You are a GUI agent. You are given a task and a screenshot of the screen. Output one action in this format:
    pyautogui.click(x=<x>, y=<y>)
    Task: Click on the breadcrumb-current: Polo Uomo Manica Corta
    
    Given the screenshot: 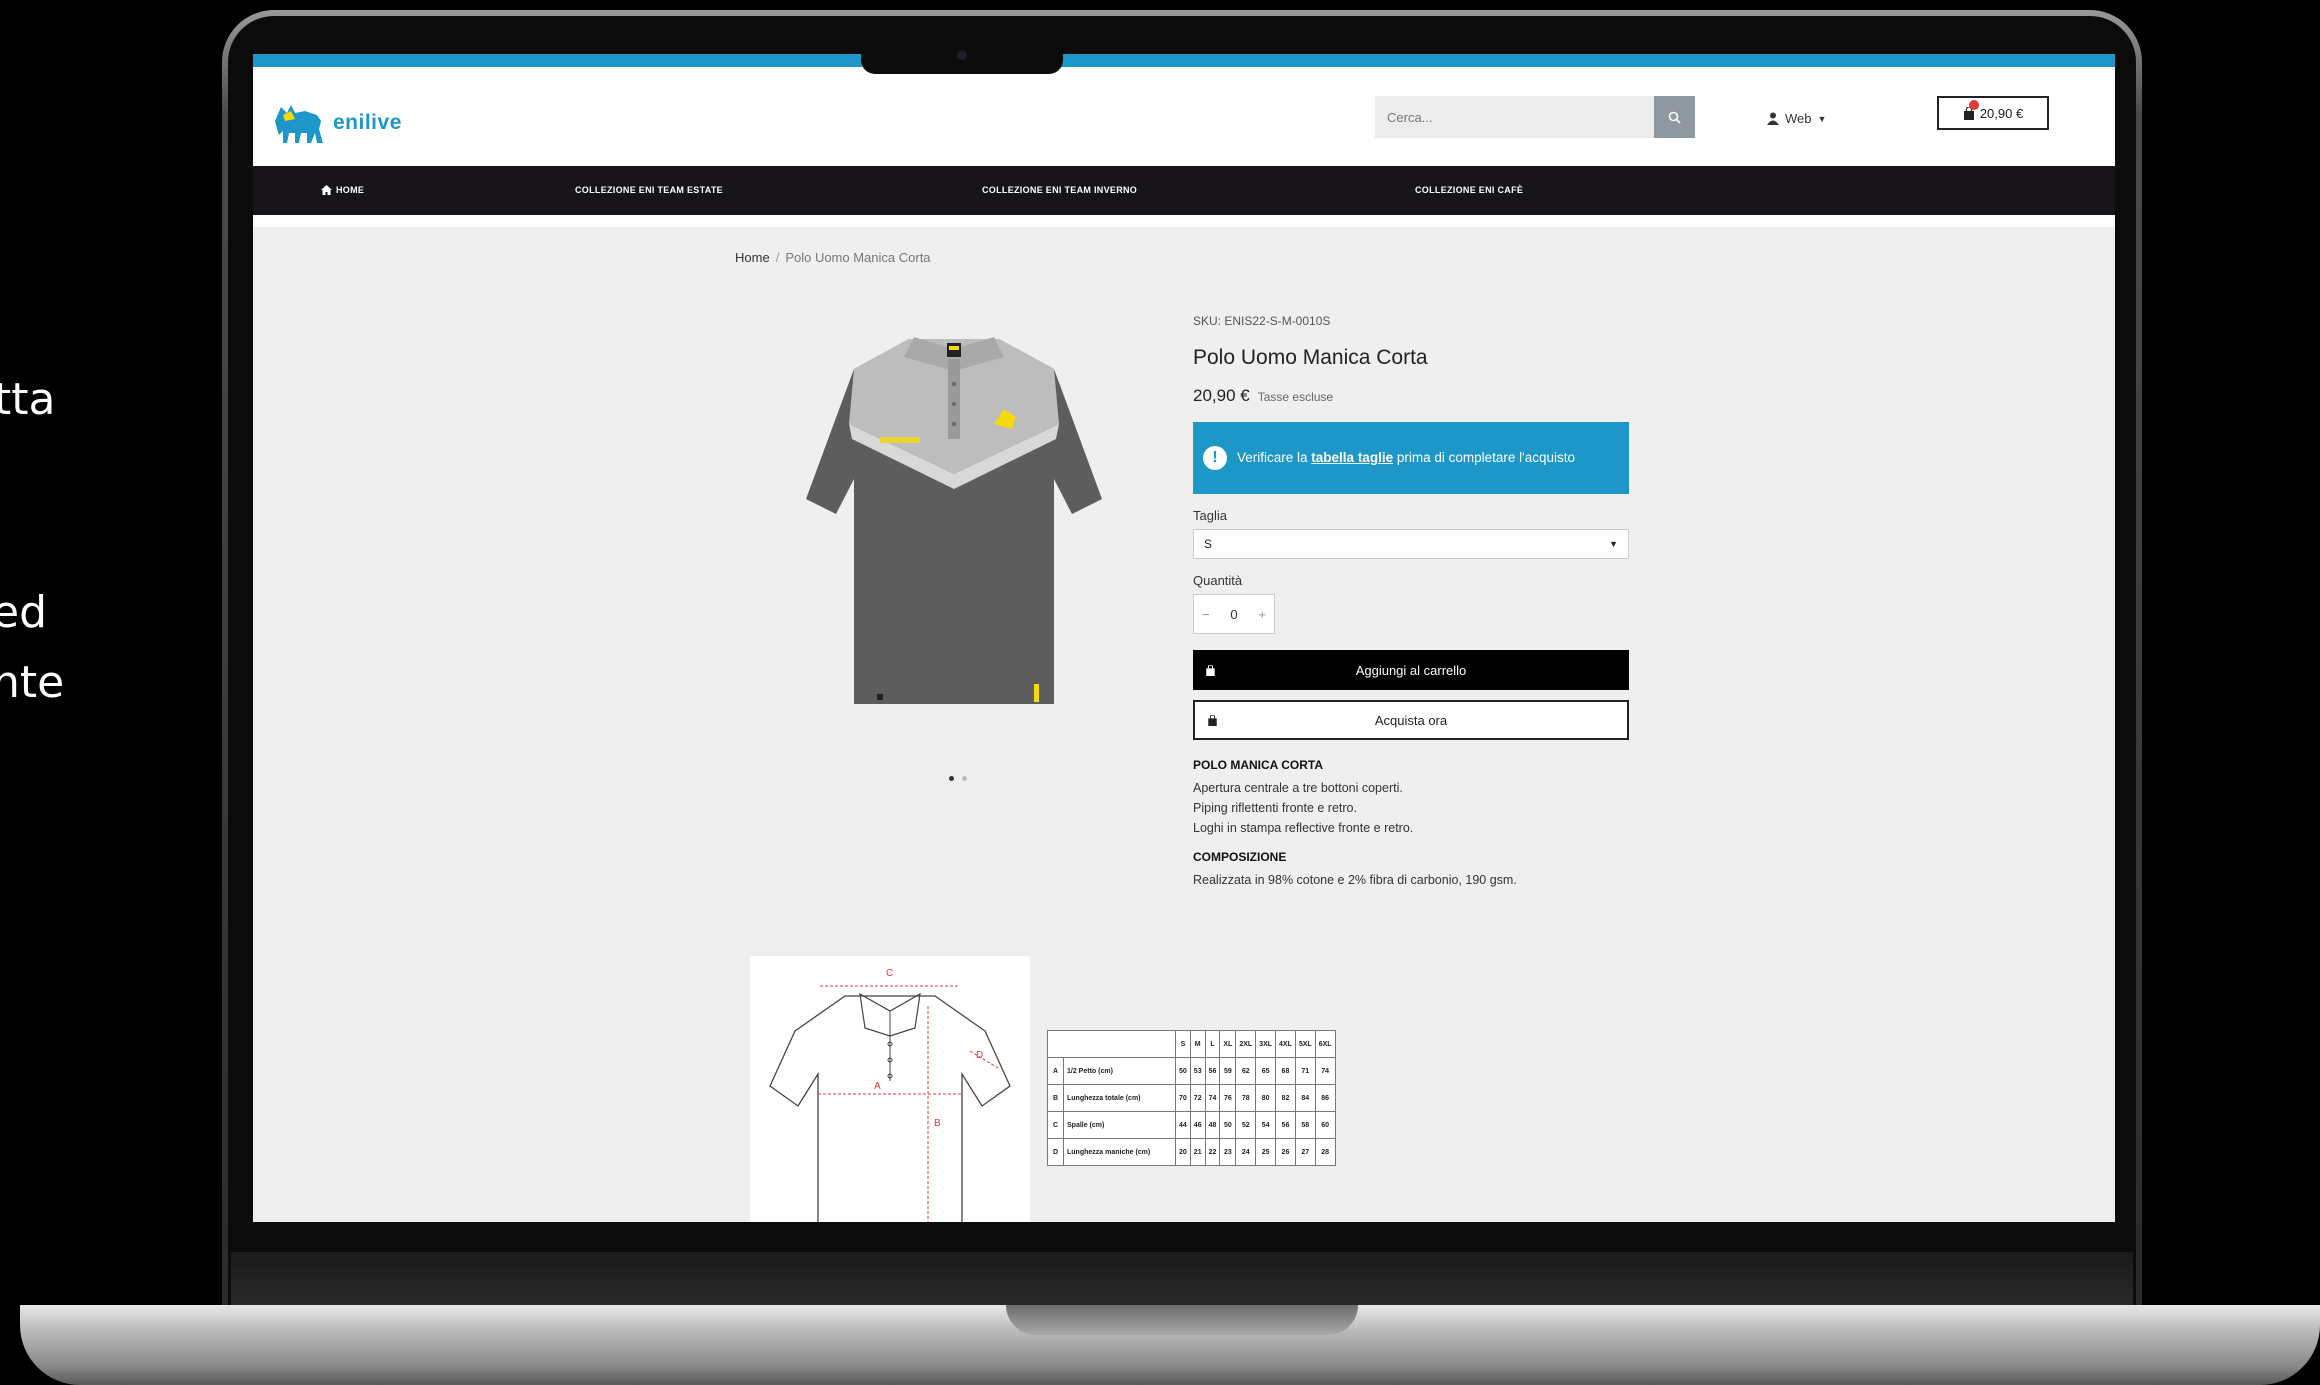 What is the action you would take?
    pyautogui.click(x=858, y=257)
    